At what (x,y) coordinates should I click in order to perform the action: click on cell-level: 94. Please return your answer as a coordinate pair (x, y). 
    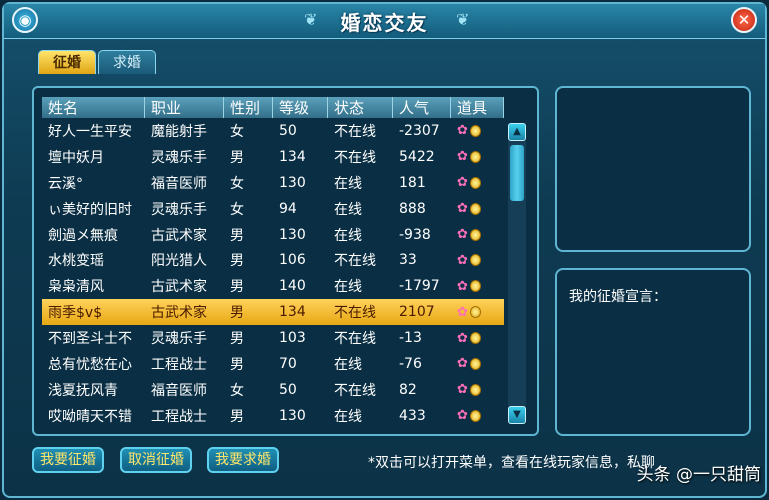
    Looking at the image, I should click on (288, 208).